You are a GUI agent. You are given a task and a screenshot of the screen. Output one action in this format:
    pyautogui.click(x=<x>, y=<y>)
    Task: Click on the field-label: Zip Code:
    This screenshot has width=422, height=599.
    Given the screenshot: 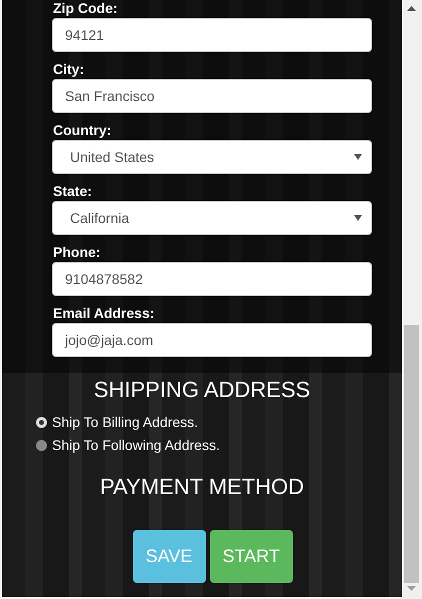 What is the action you would take?
    pyautogui.click(x=85, y=8)
    